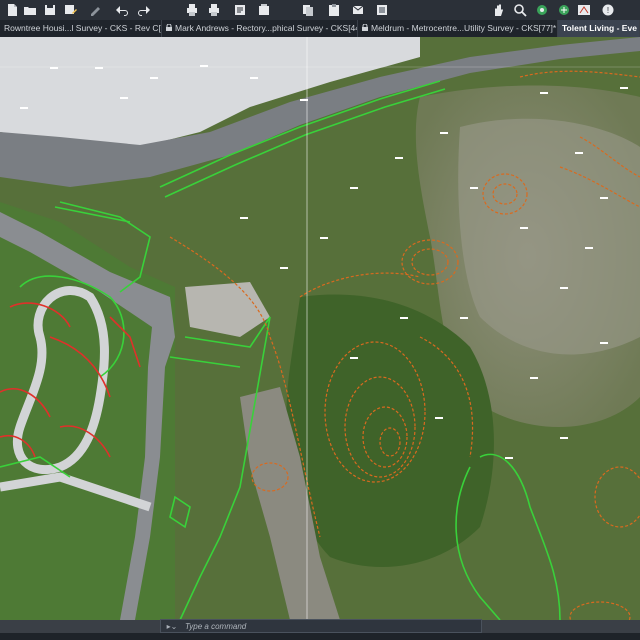  Describe the element at coordinates (332, 626) in the screenshot. I see `command-input` at that location.